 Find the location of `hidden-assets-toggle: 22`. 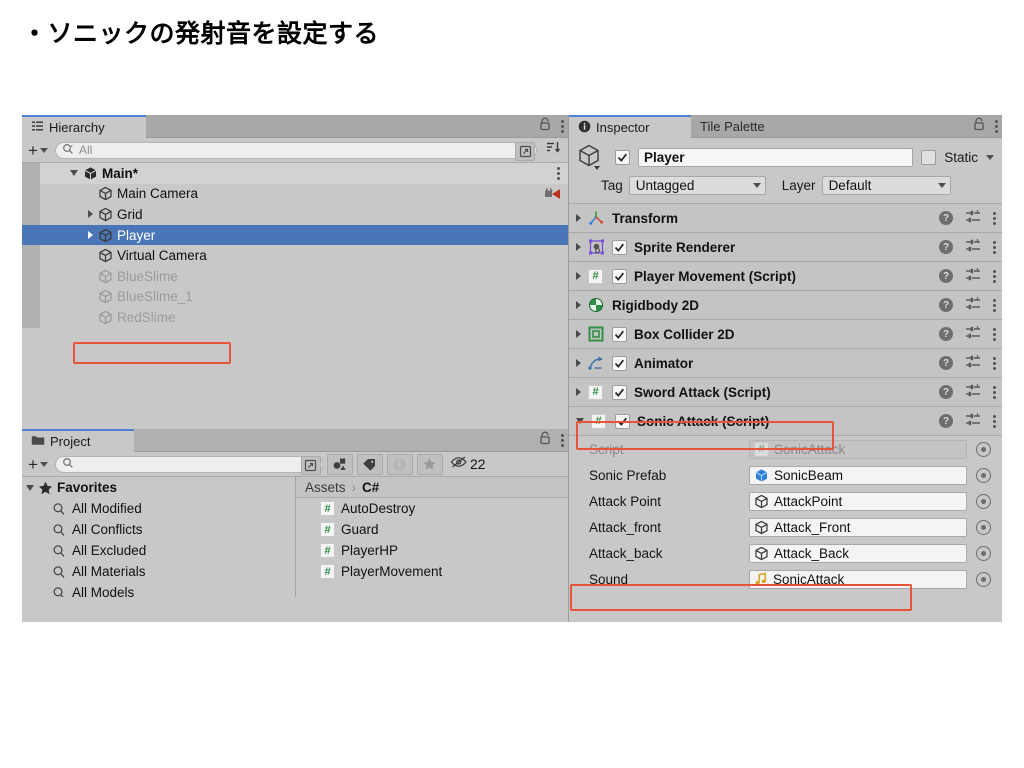

hidden-assets-toggle: 22 is located at coordinates (468, 464).